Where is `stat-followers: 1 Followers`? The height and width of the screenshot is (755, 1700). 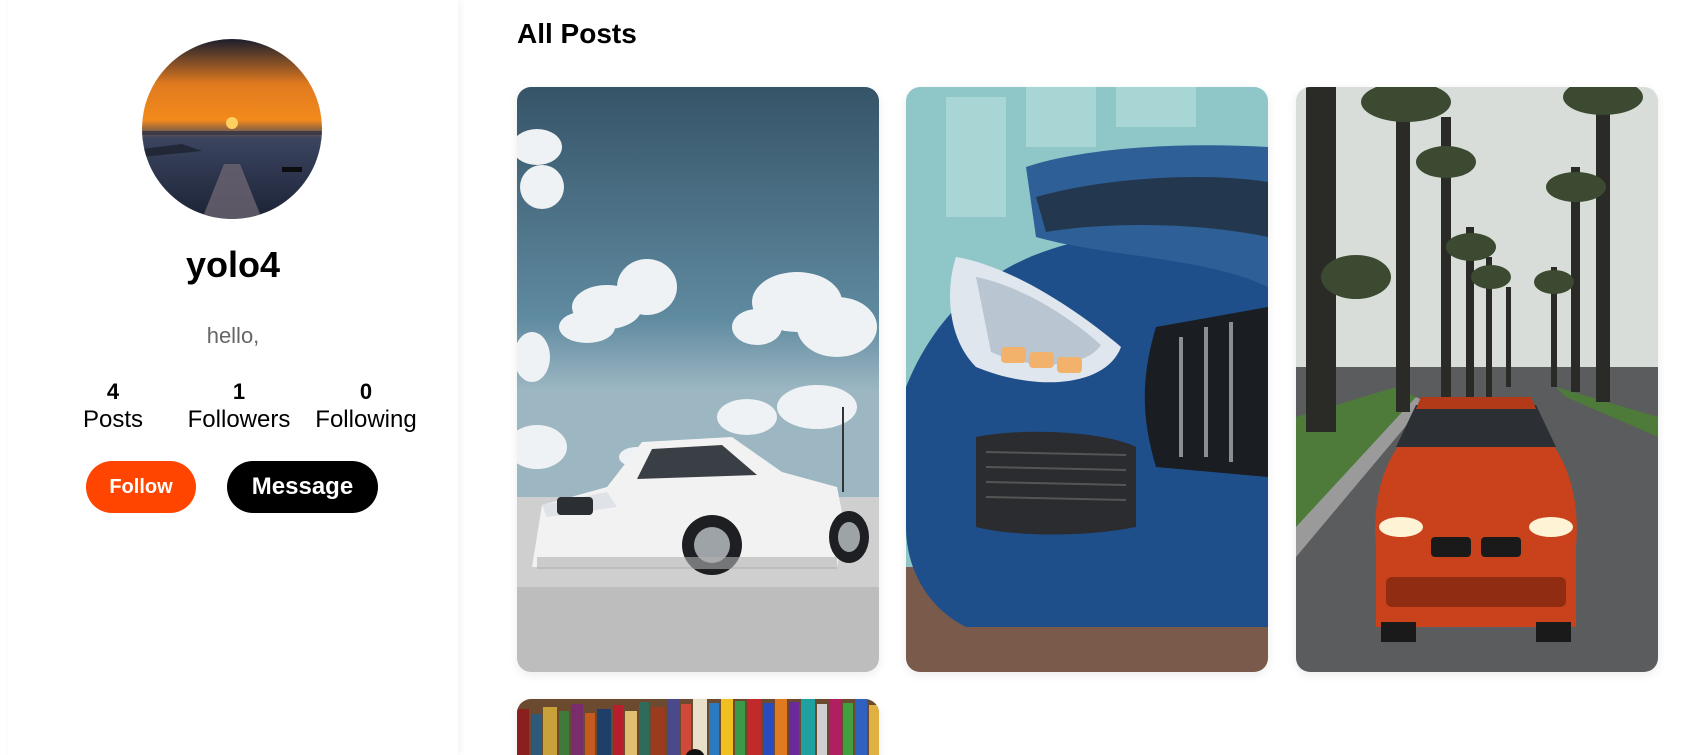
stat-followers: 1 Followers is located at coordinates (239, 407).